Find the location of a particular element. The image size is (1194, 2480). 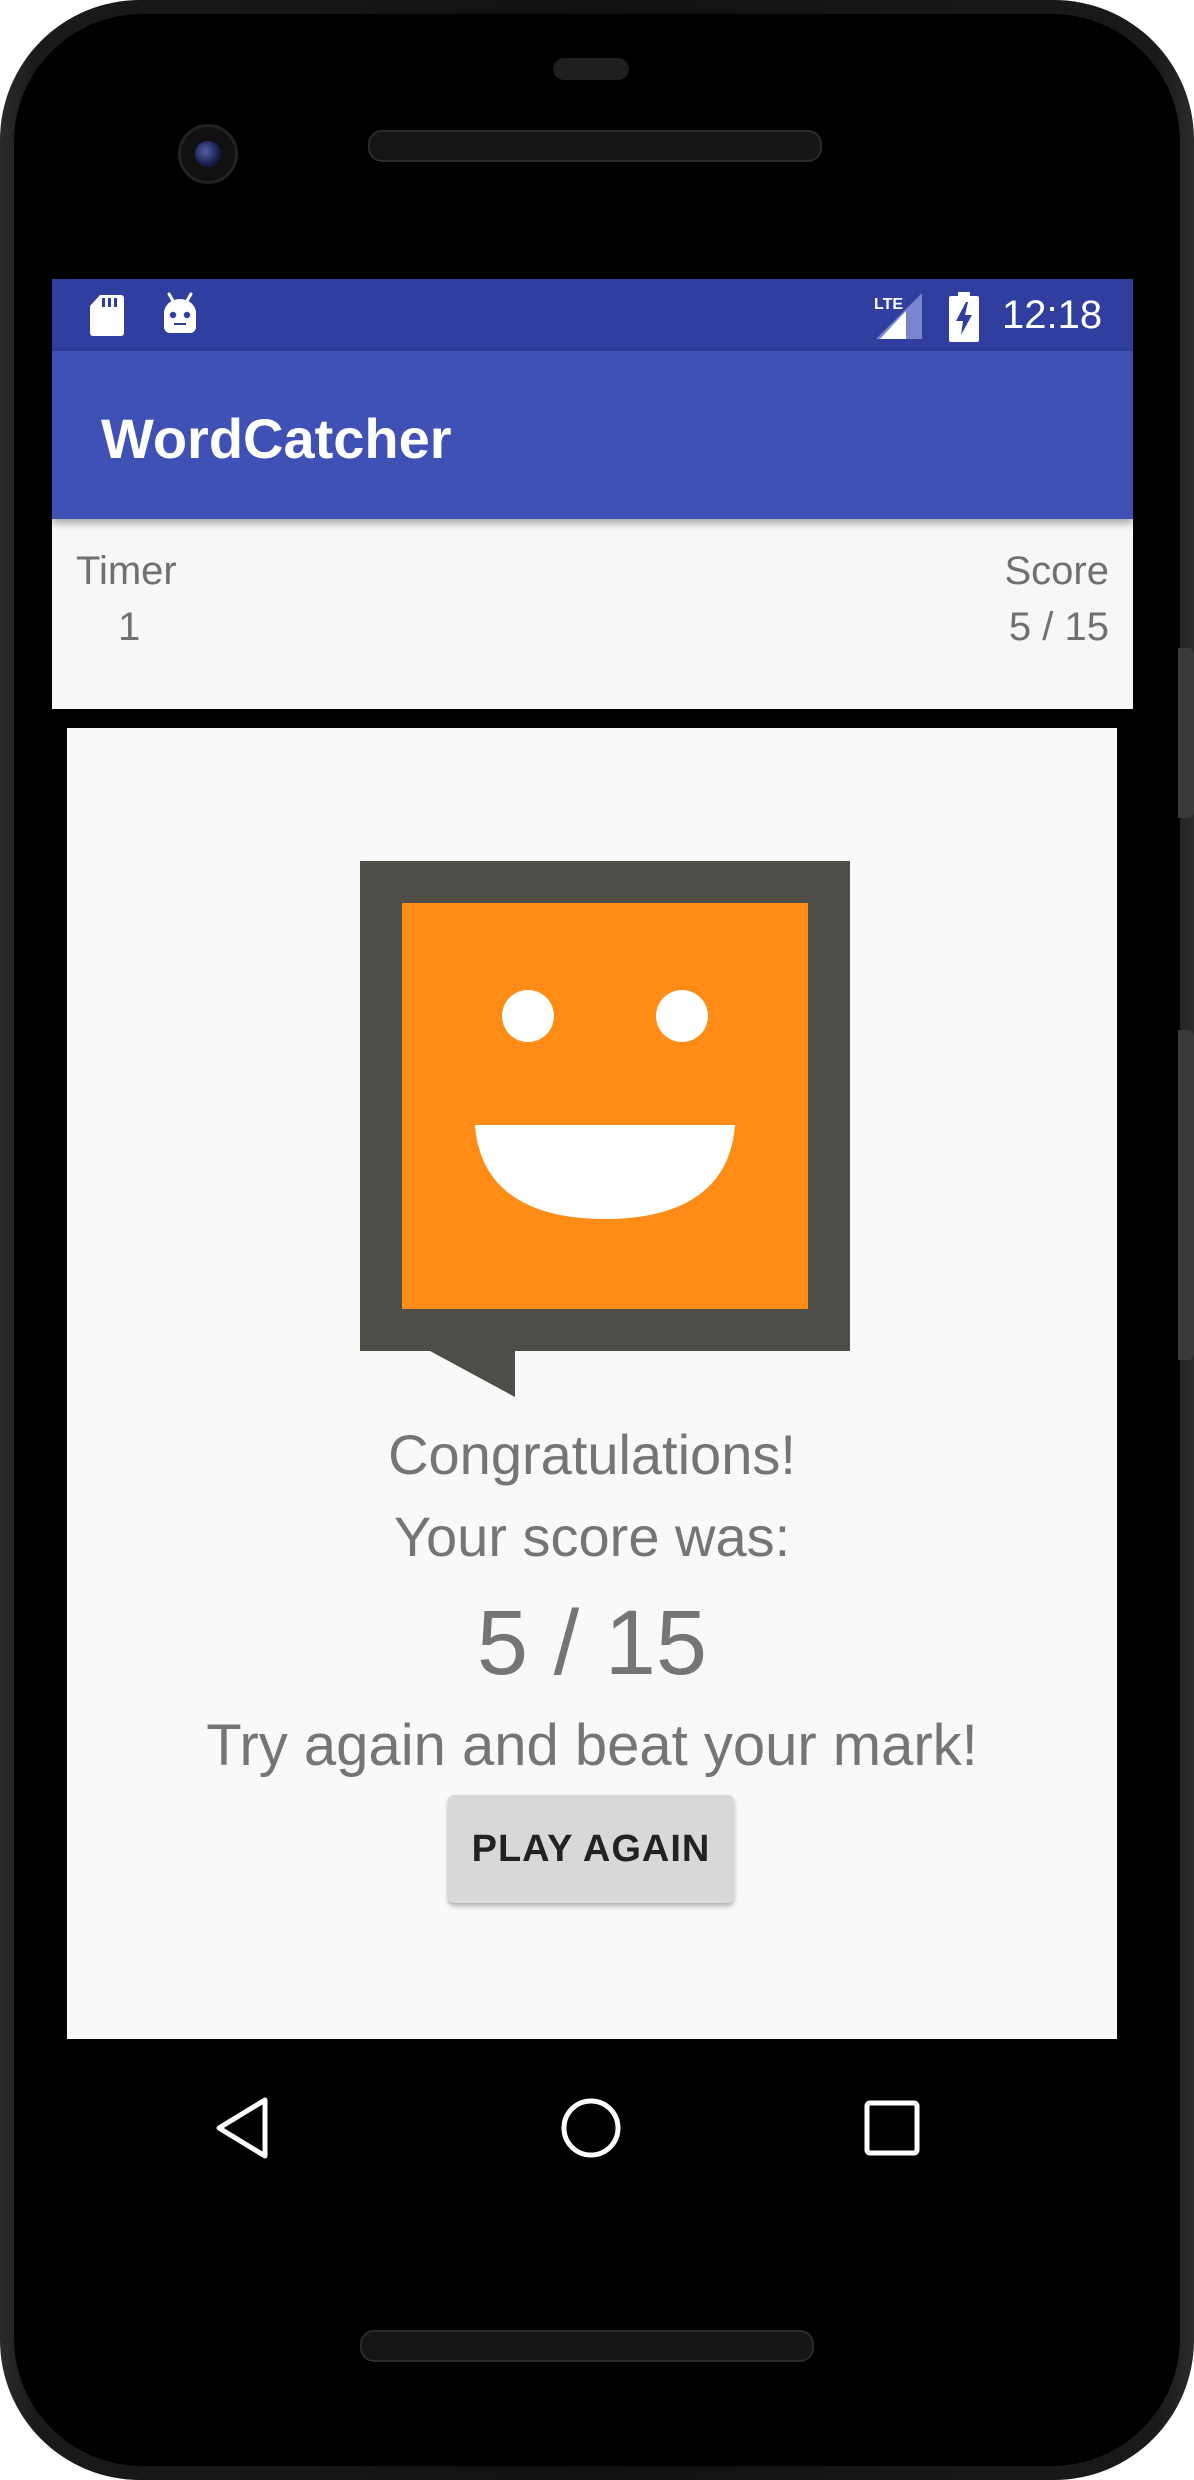

timer-label: Timer is located at coordinates (126, 571).